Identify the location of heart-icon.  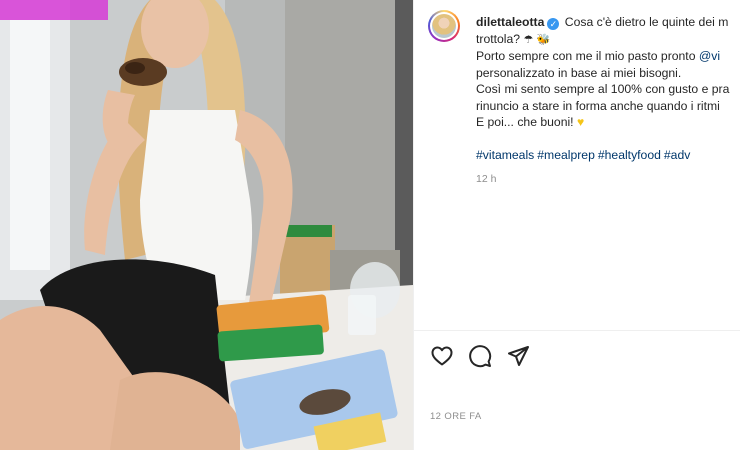
(442, 356).